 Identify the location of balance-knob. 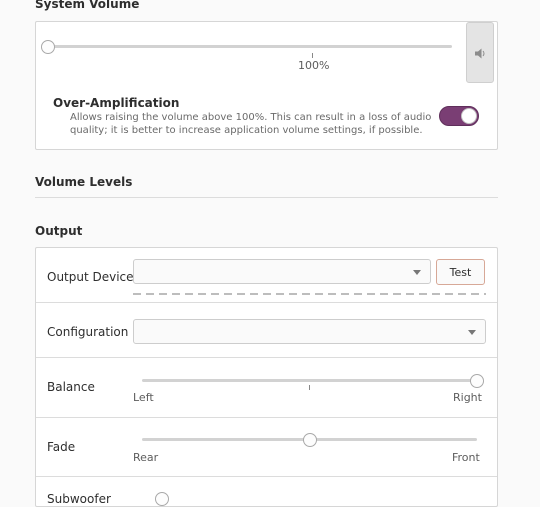
(477, 381).